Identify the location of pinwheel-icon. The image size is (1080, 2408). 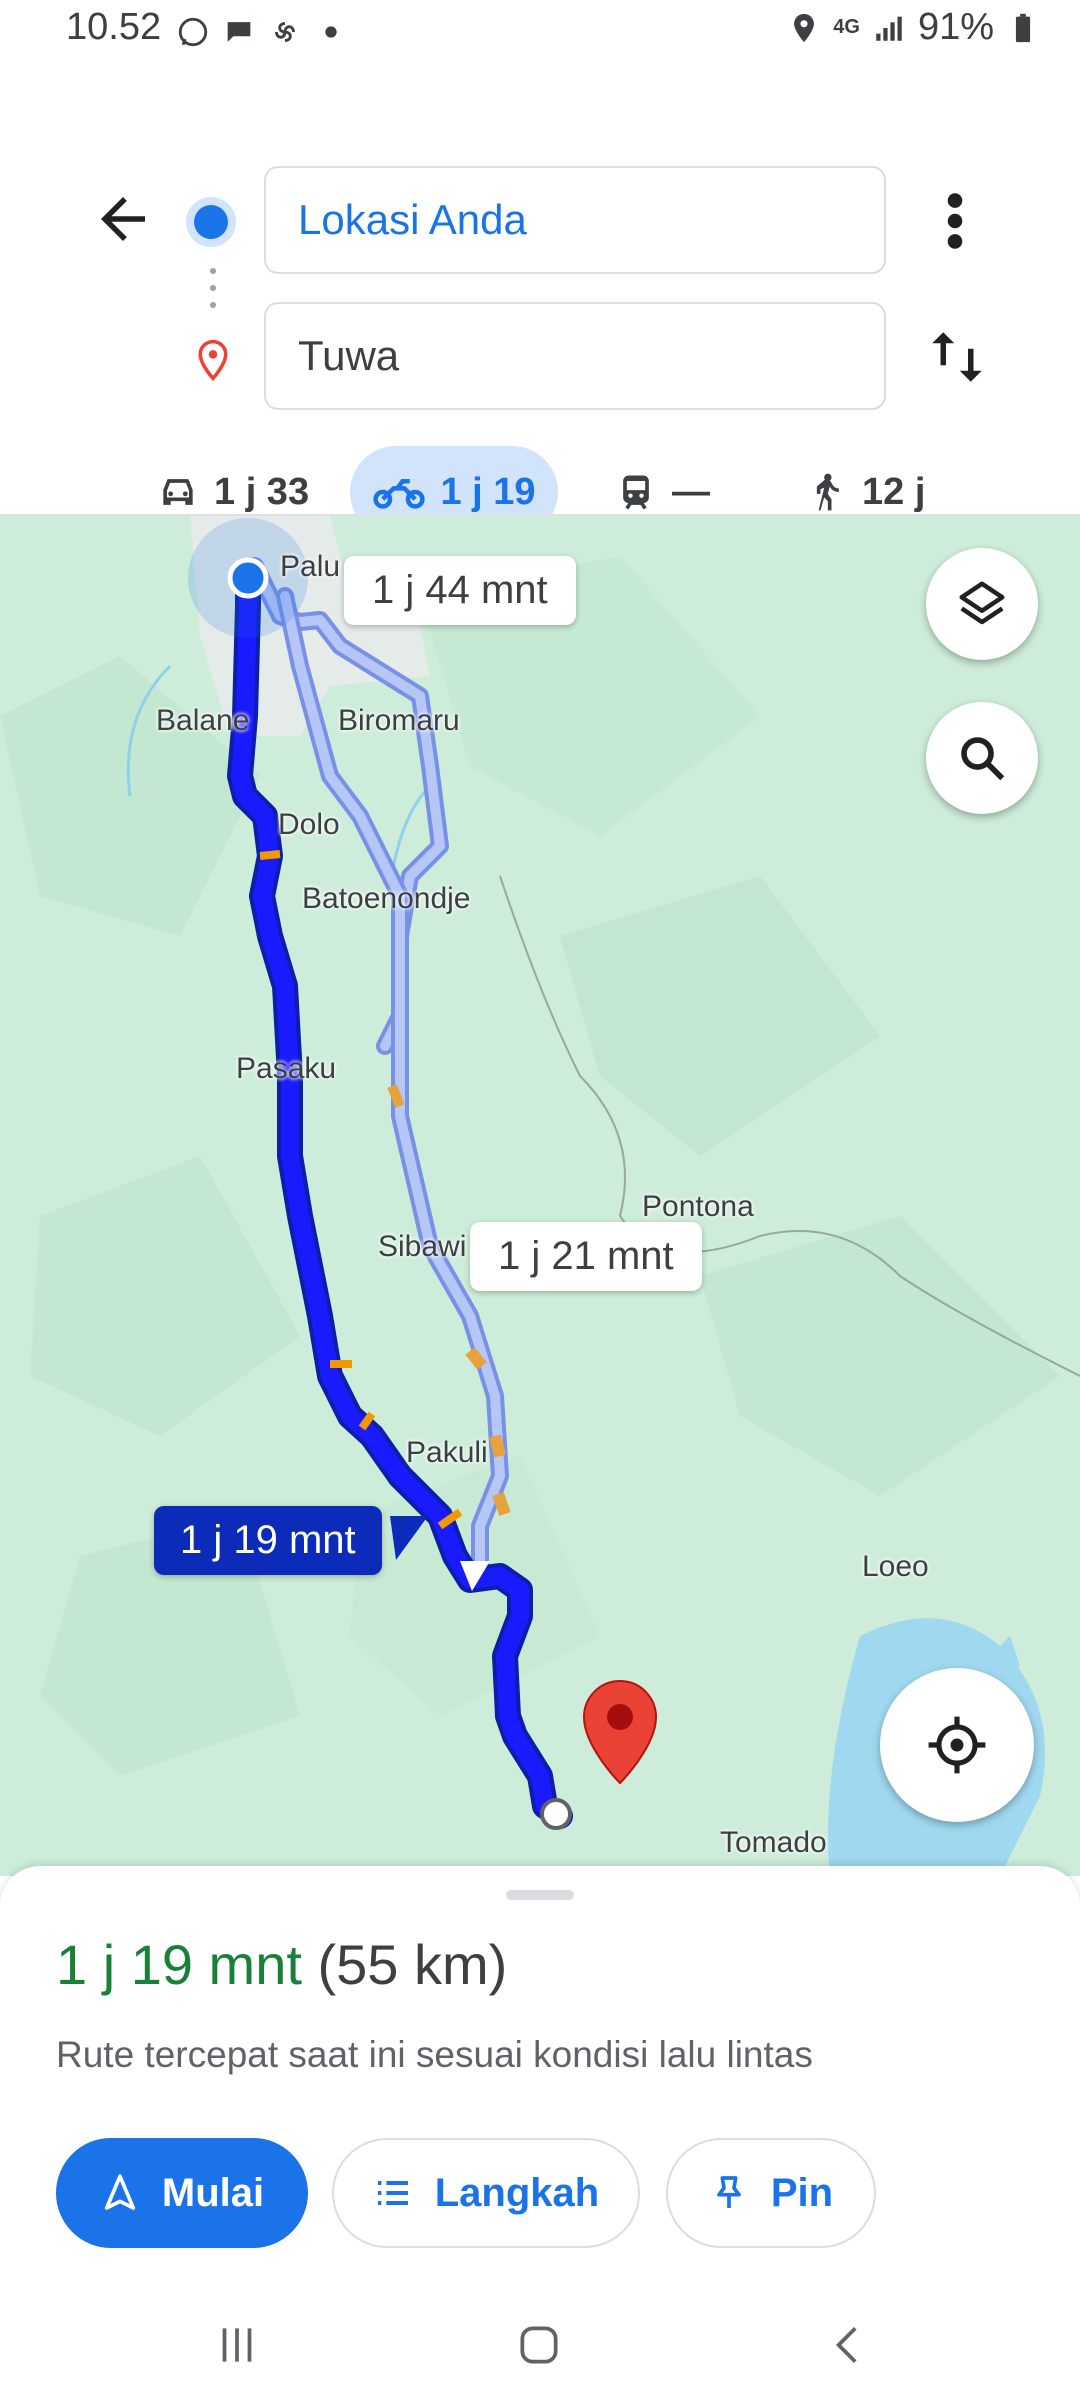
(285, 32).